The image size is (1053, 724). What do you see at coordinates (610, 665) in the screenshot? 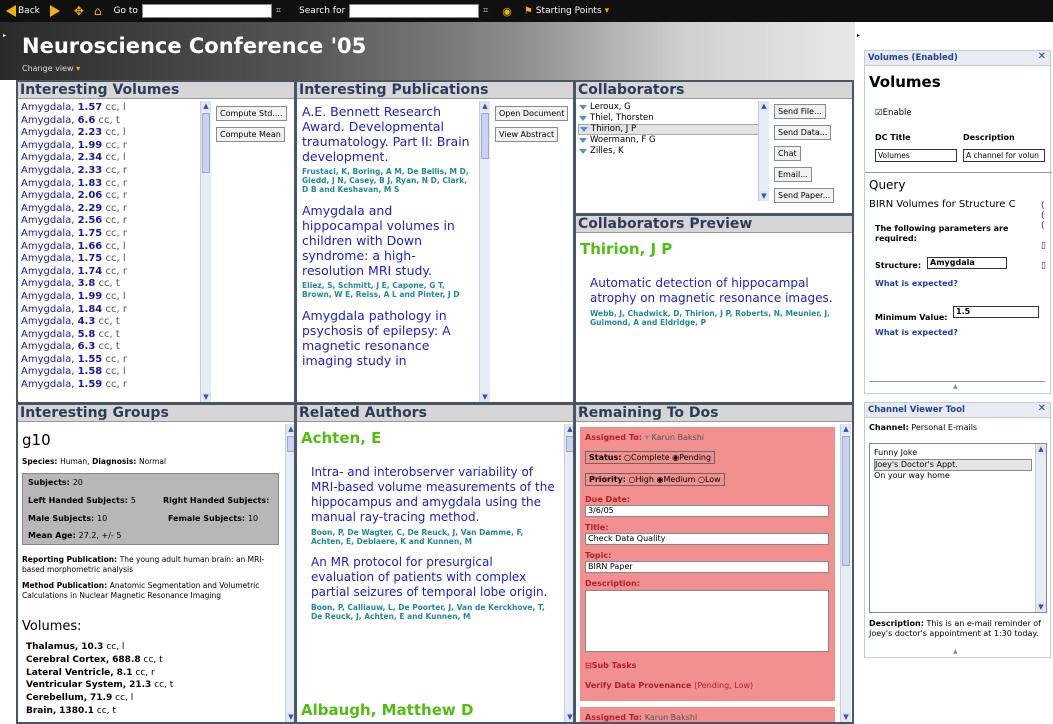
I see `subtasks-toggle: ⊟Sub Tasks` at bounding box center [610, 665].